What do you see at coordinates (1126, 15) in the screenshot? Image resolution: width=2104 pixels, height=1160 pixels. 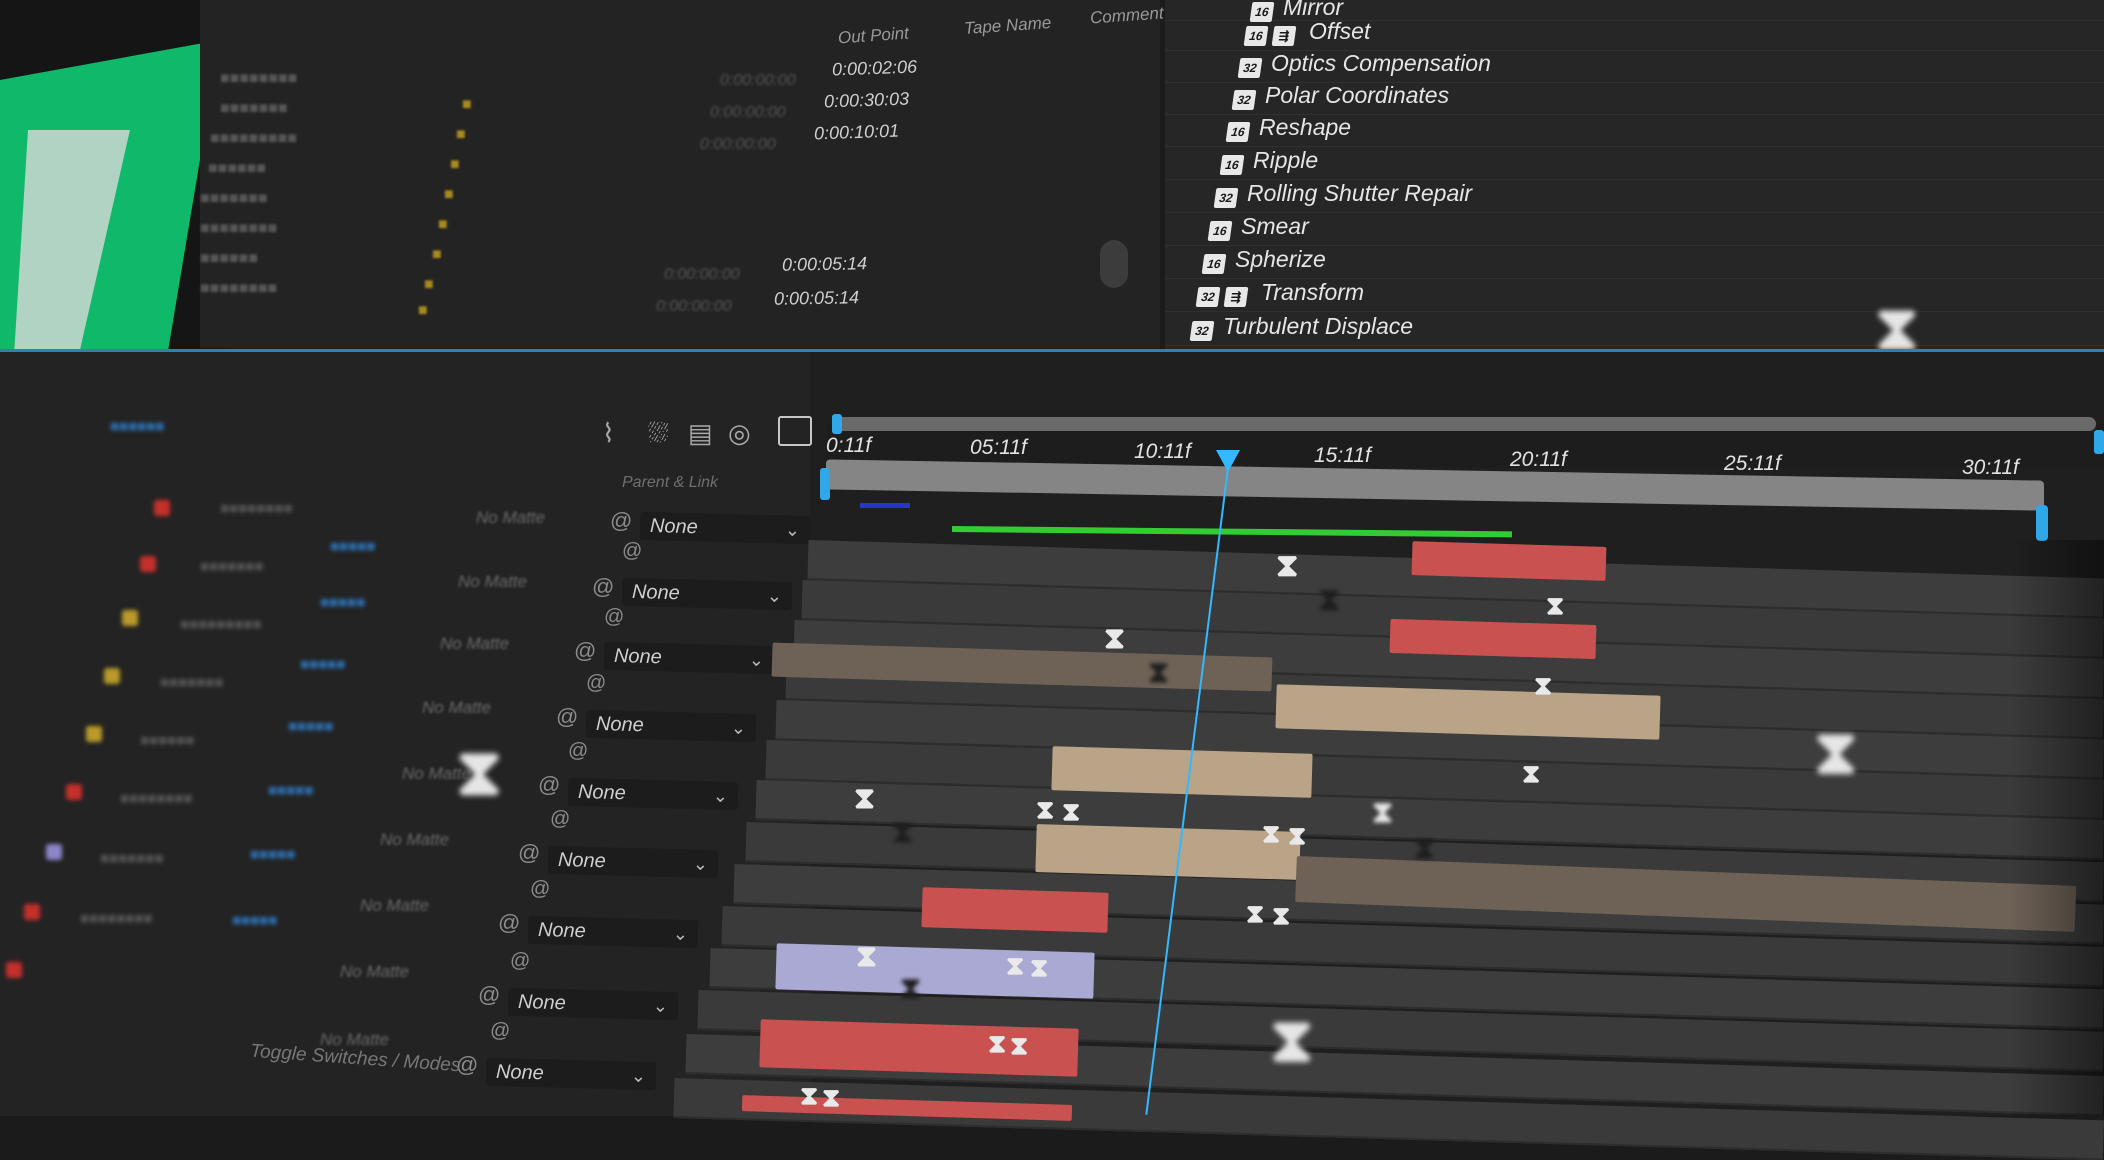 I see `comment-header: Comment` at bounding box center [1126, 15].